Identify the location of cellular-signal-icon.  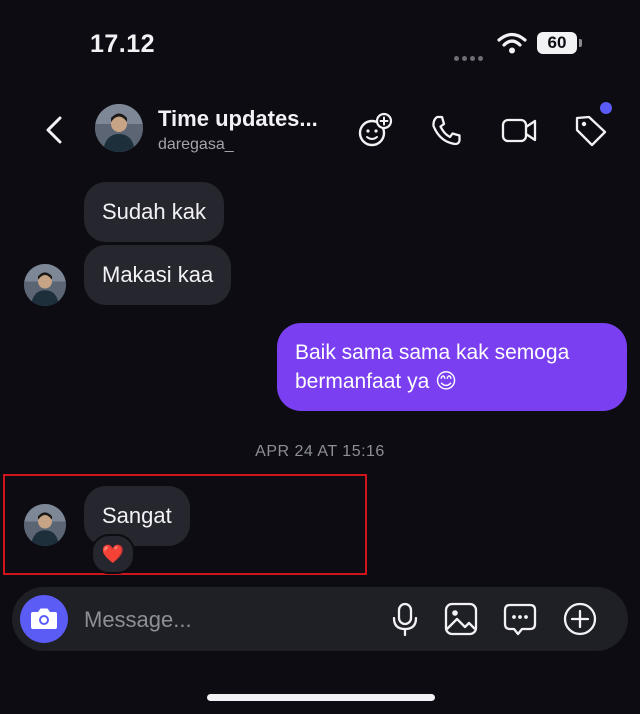
(470, 57).